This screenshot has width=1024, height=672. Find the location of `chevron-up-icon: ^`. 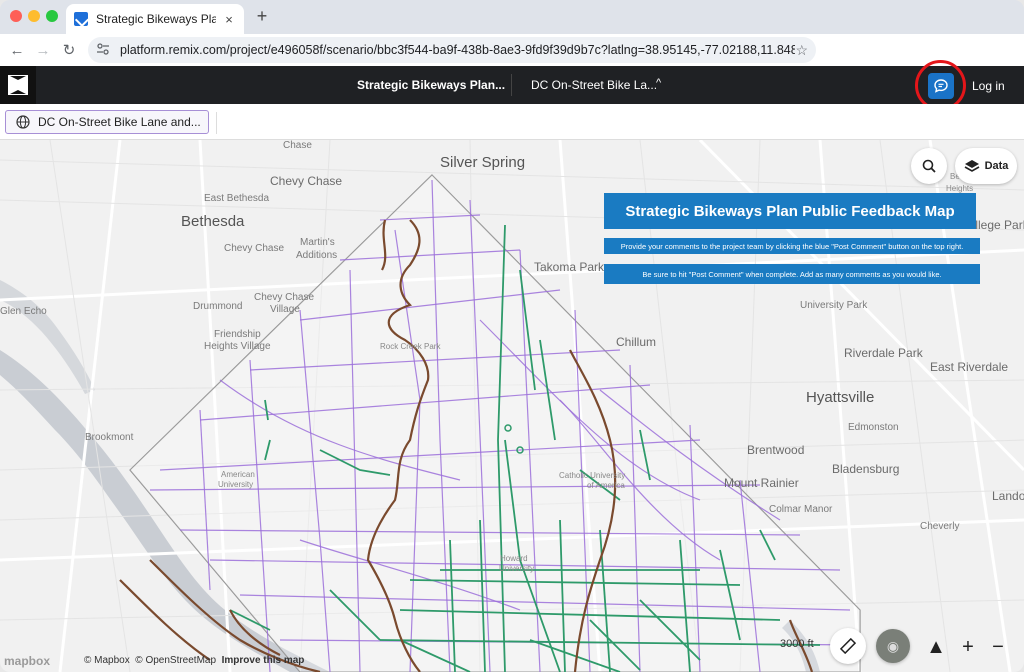

chevron-up-icon: ^ is located at coordinates (658, 83).